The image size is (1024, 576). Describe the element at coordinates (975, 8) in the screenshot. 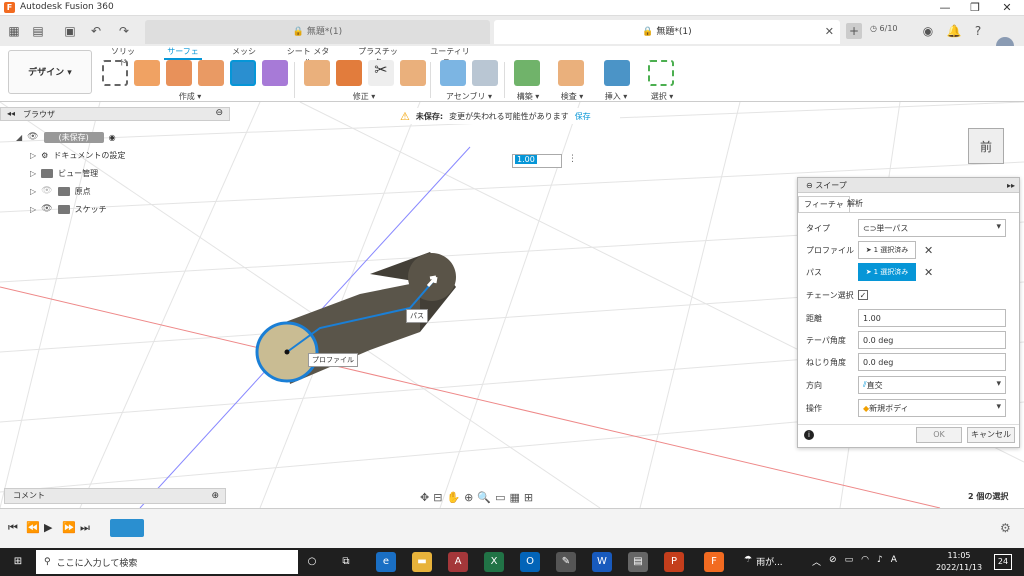

I see `maximize-button: ❐` at that location.